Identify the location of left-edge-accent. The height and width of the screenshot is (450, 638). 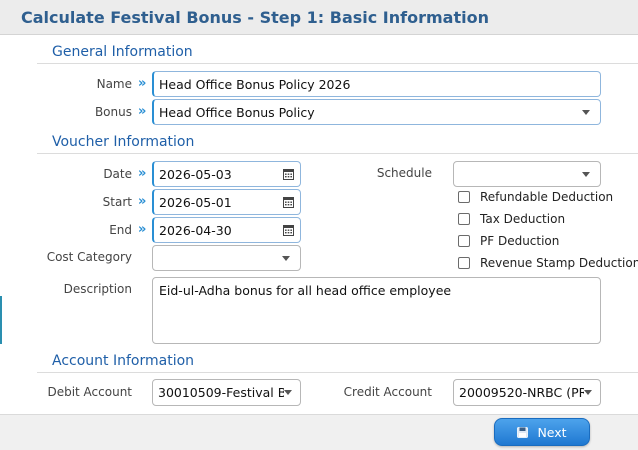
(1, 320).